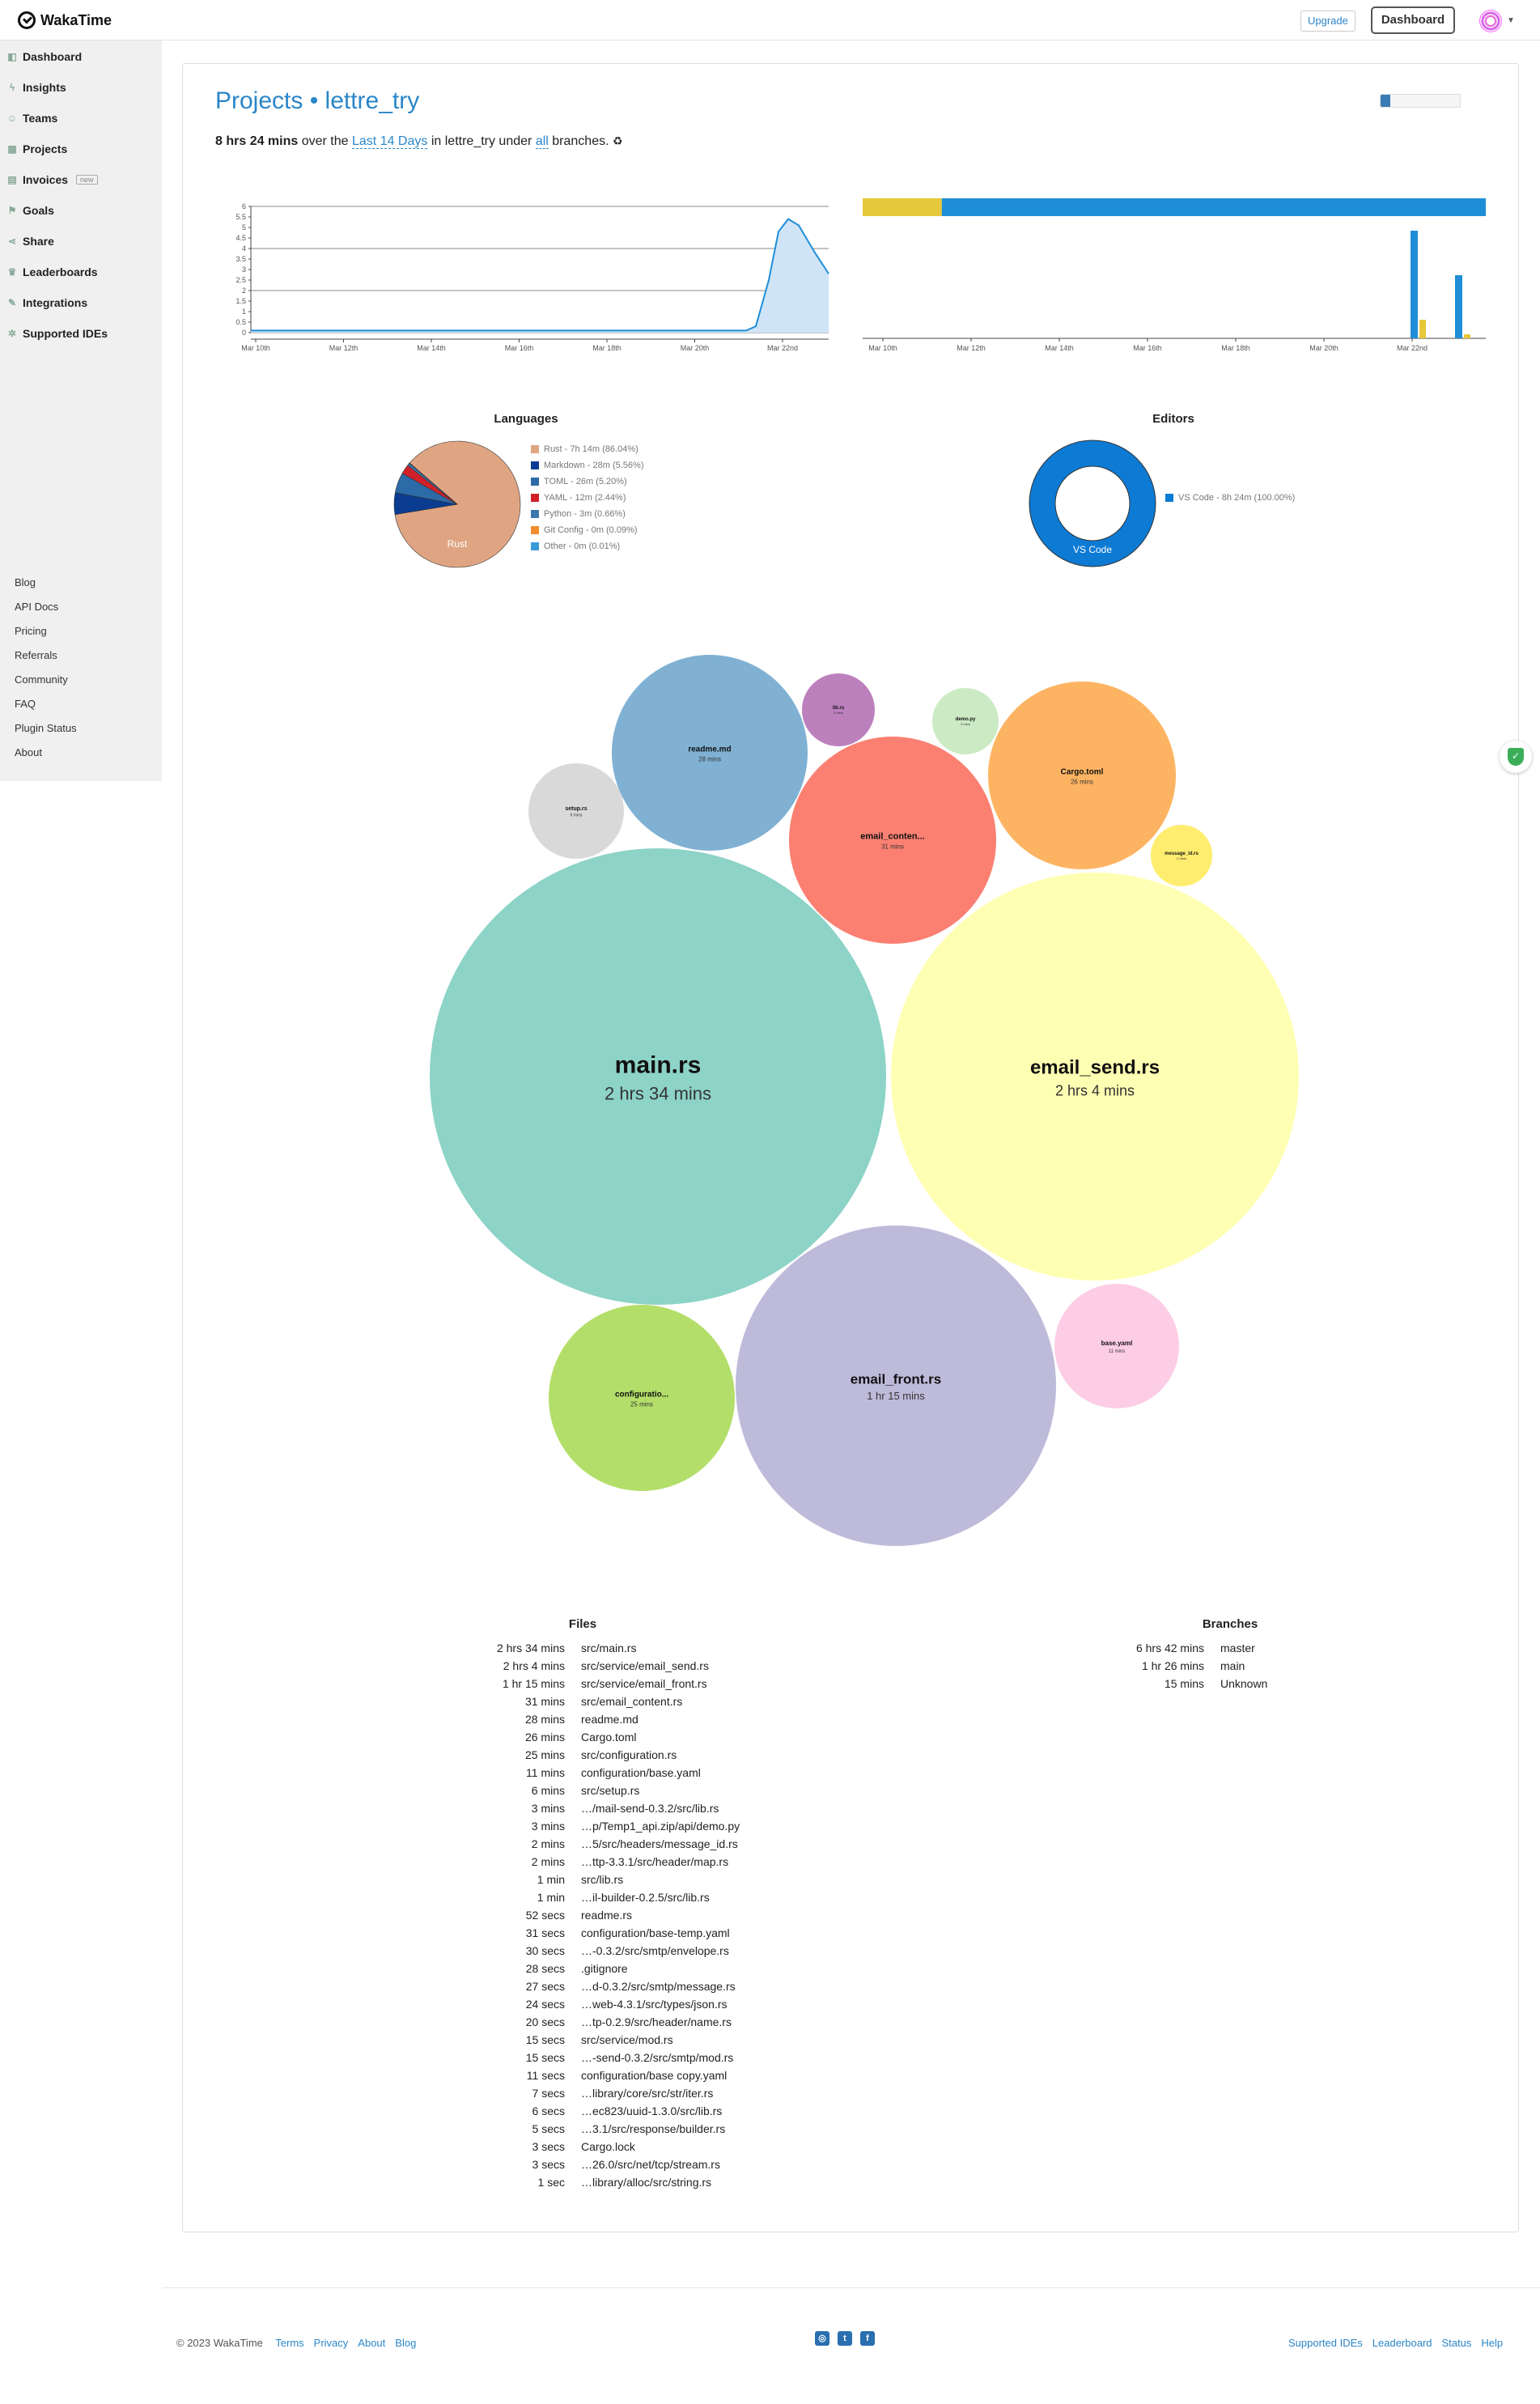 The height and width of the screenshot is (2404, 1540). I want to click on row-name: src/main.rs, so click(609, 1648).